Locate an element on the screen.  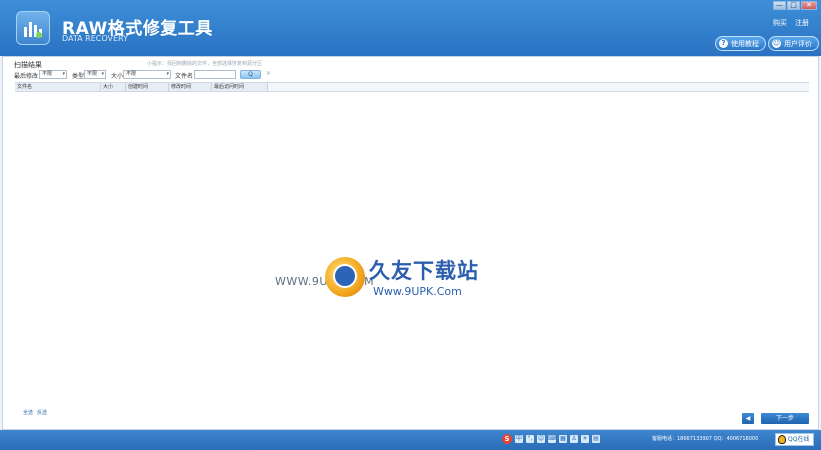
maximize-button: □ is located at coordinates (793, 5).